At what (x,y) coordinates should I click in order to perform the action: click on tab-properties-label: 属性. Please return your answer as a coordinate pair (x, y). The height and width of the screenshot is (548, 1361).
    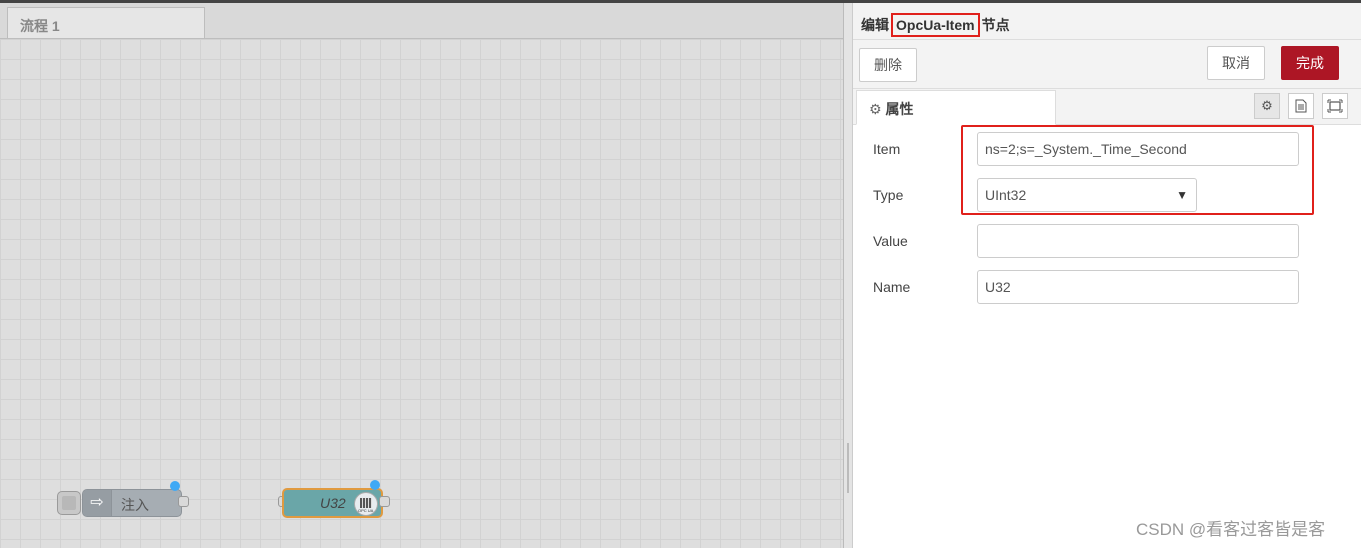
    Looking at the image, I should click on (899, 109).